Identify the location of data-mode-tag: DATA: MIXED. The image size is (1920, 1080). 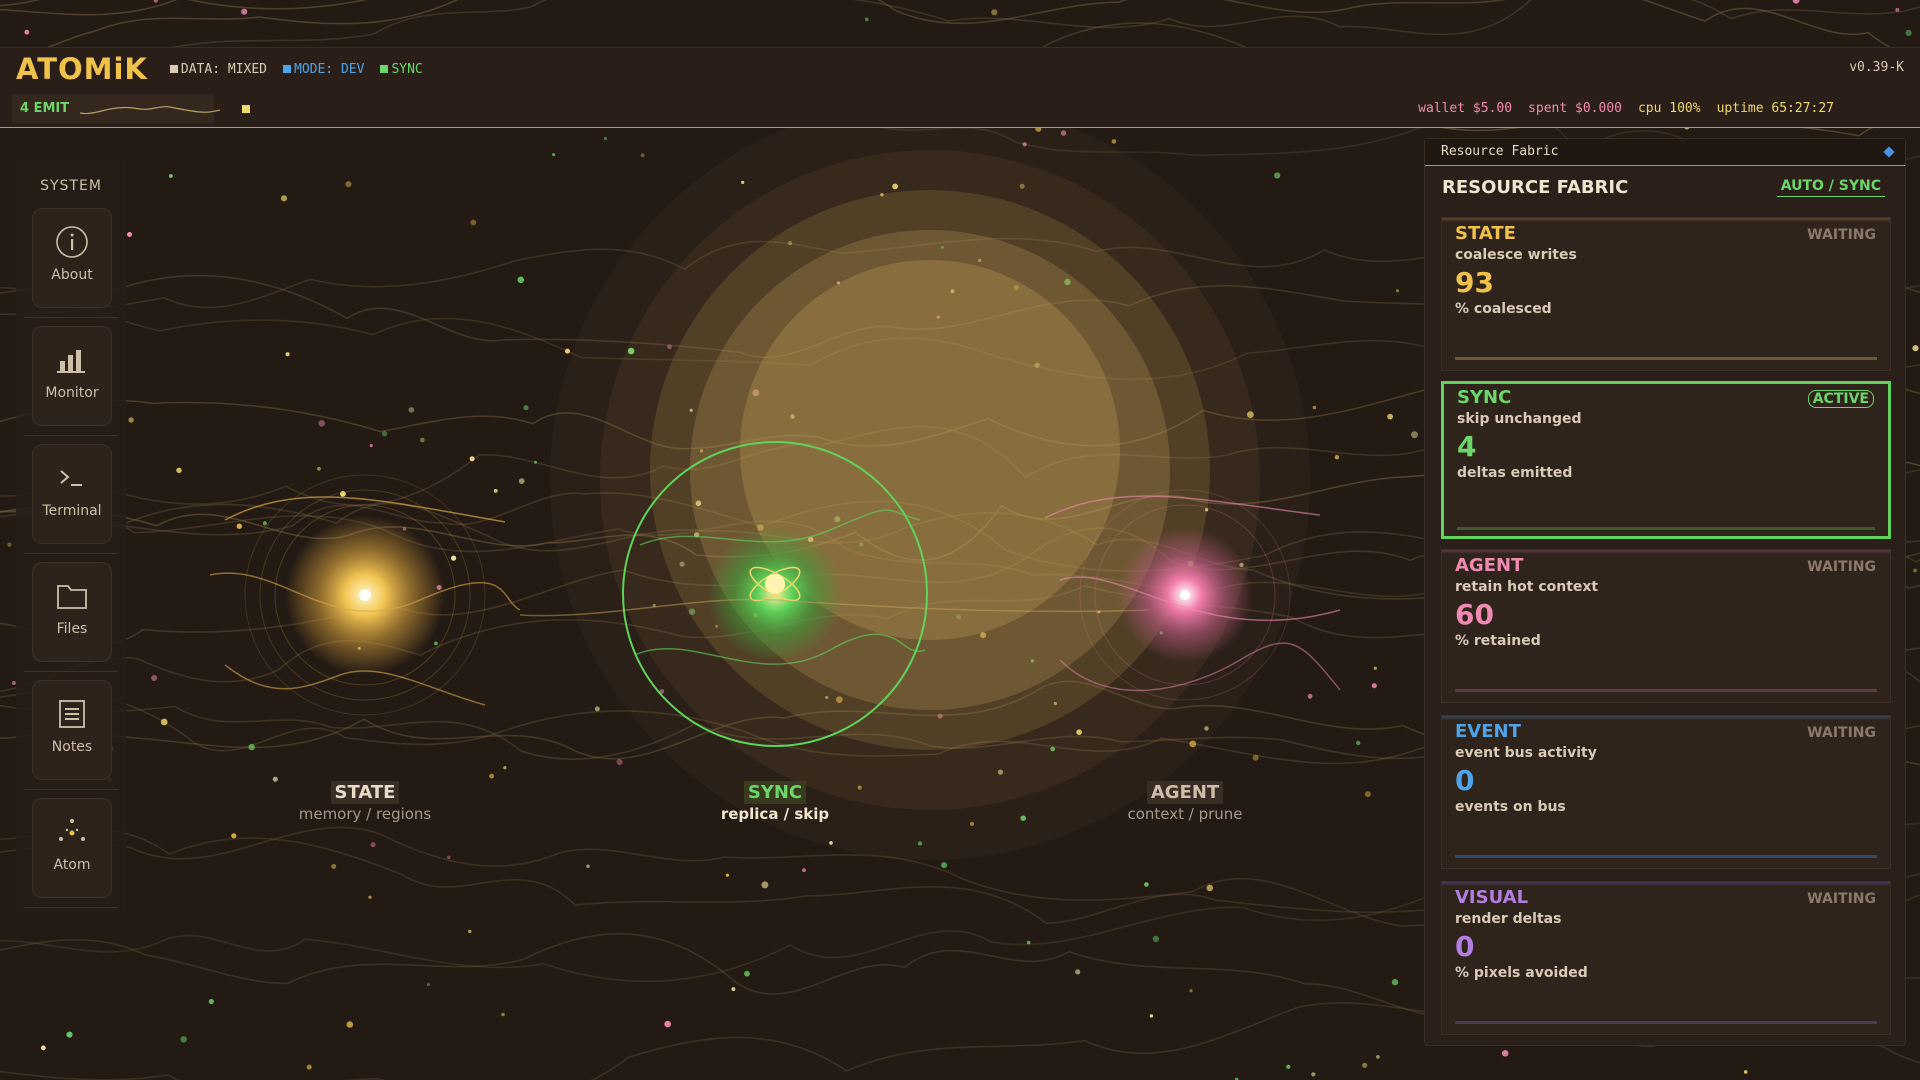
(218, 69).